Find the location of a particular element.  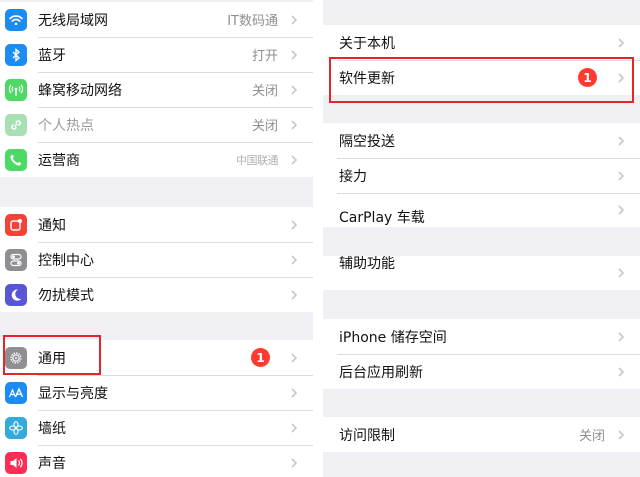

settings-row-label: 关于本机 is located at coordinates (367, 43).